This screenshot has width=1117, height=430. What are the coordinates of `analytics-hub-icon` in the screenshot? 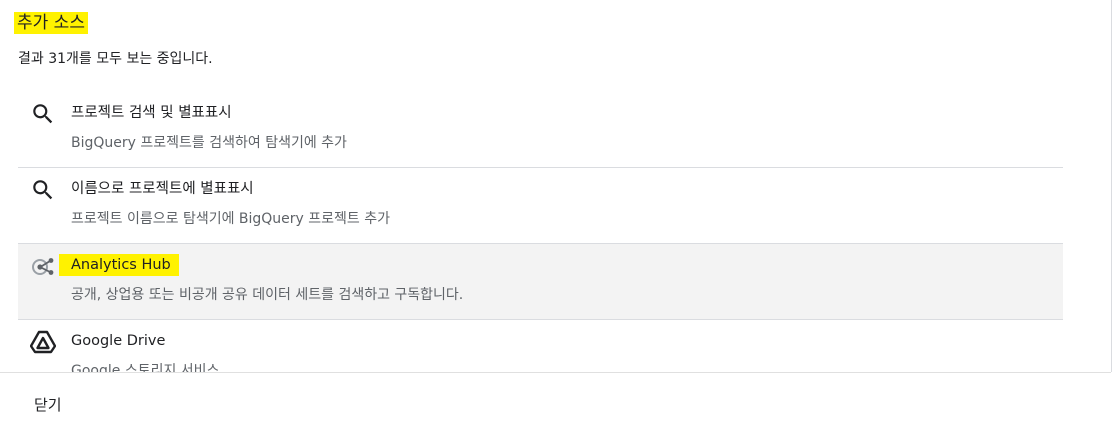 It's located at (43, 266).